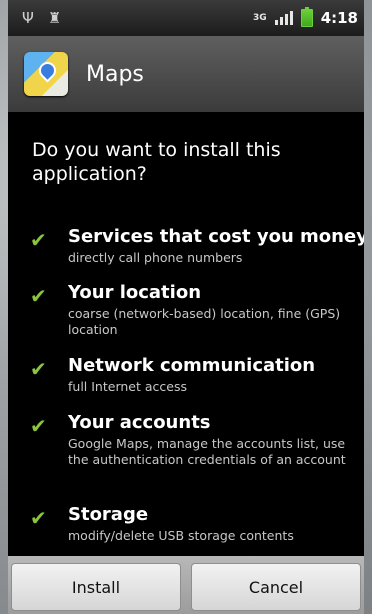 The image size is (372, 614). What do you see at coordinates (135, 292) in the screenshot?
I see `permission-name: Your location` at bounding box center [135, 292].